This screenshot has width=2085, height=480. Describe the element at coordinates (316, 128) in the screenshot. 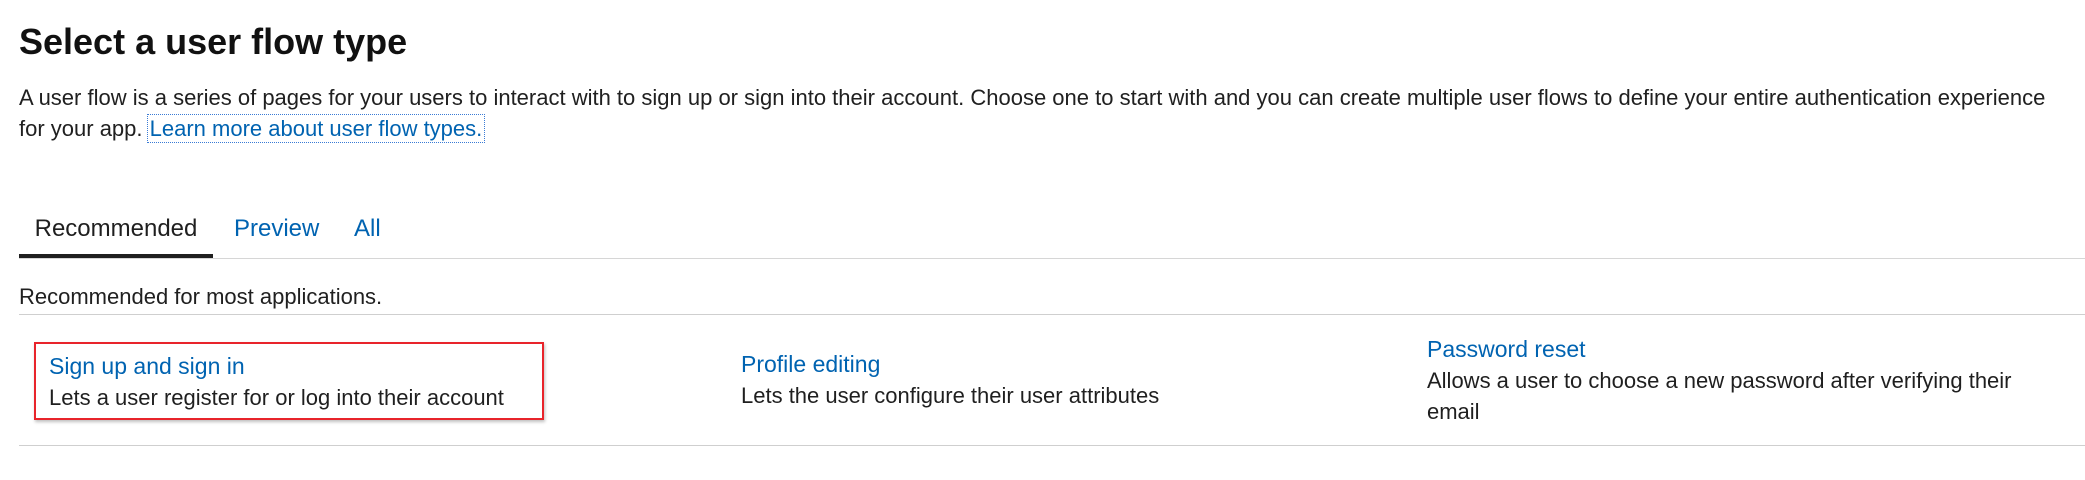

I see `learn-more-link: Learn more about user flow types.` at that location.